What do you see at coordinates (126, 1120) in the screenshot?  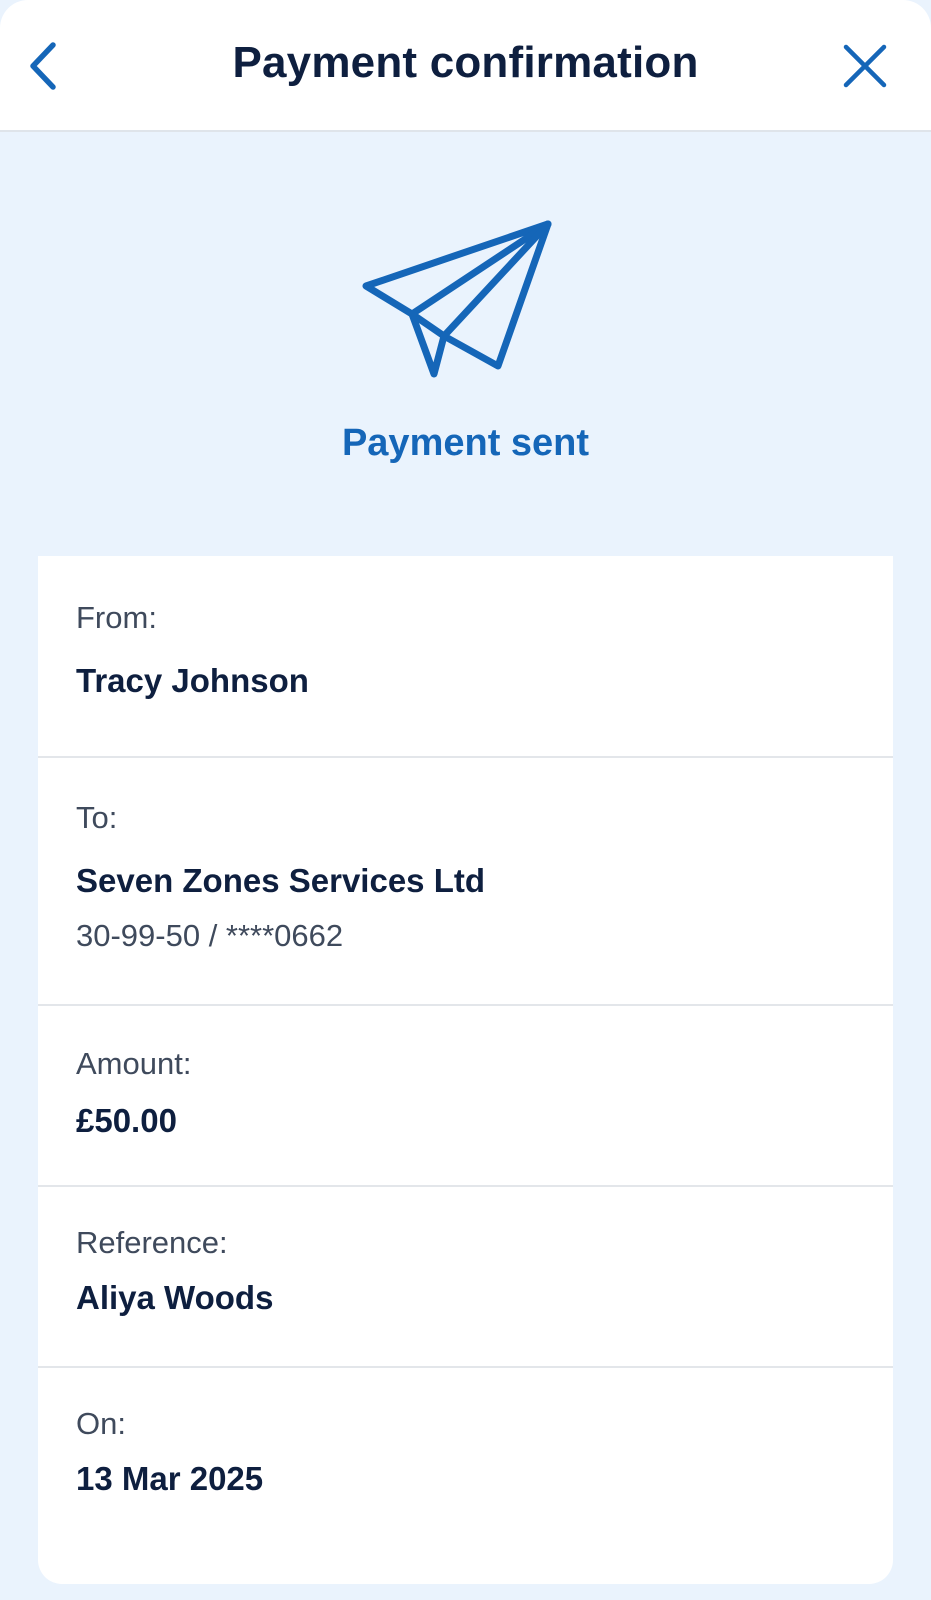 I see `amount-value: £50.00` at bounding box center [126, 1120].